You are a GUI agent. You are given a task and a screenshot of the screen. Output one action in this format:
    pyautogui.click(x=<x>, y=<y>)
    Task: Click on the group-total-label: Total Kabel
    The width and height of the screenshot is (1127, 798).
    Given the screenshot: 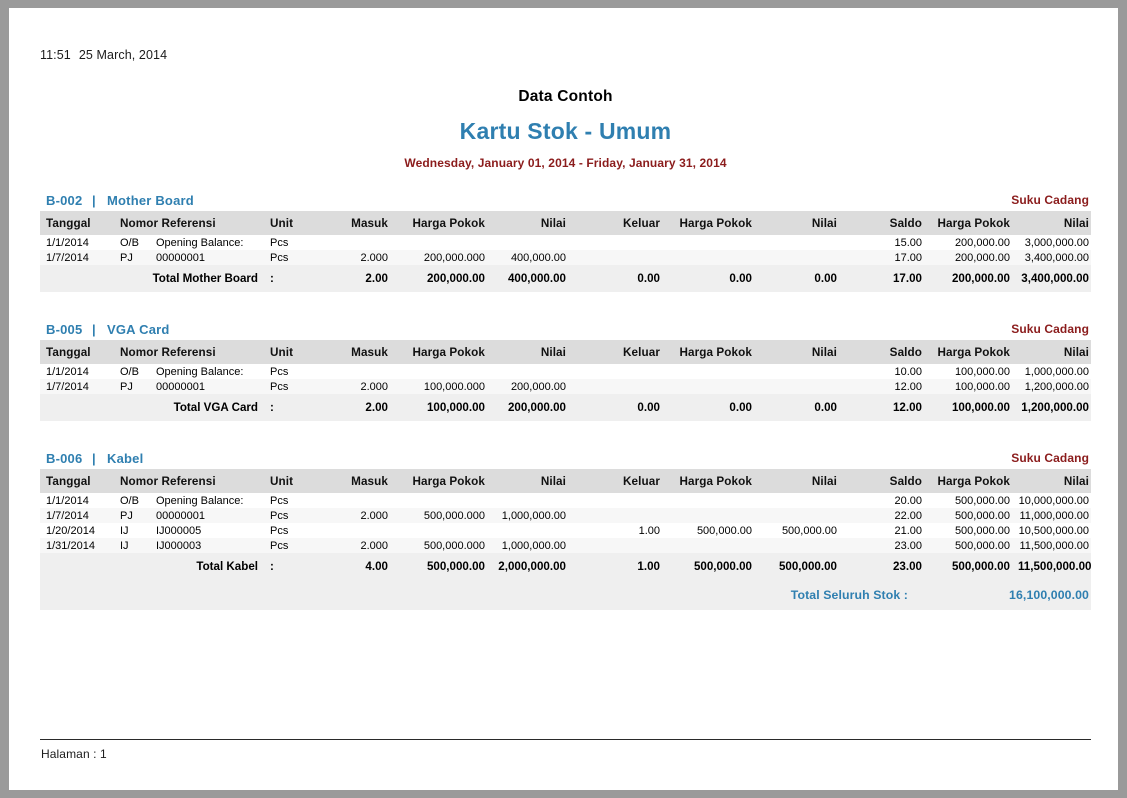 What is the action you would take?
    pyautogui.click(x=227, y=566)
    